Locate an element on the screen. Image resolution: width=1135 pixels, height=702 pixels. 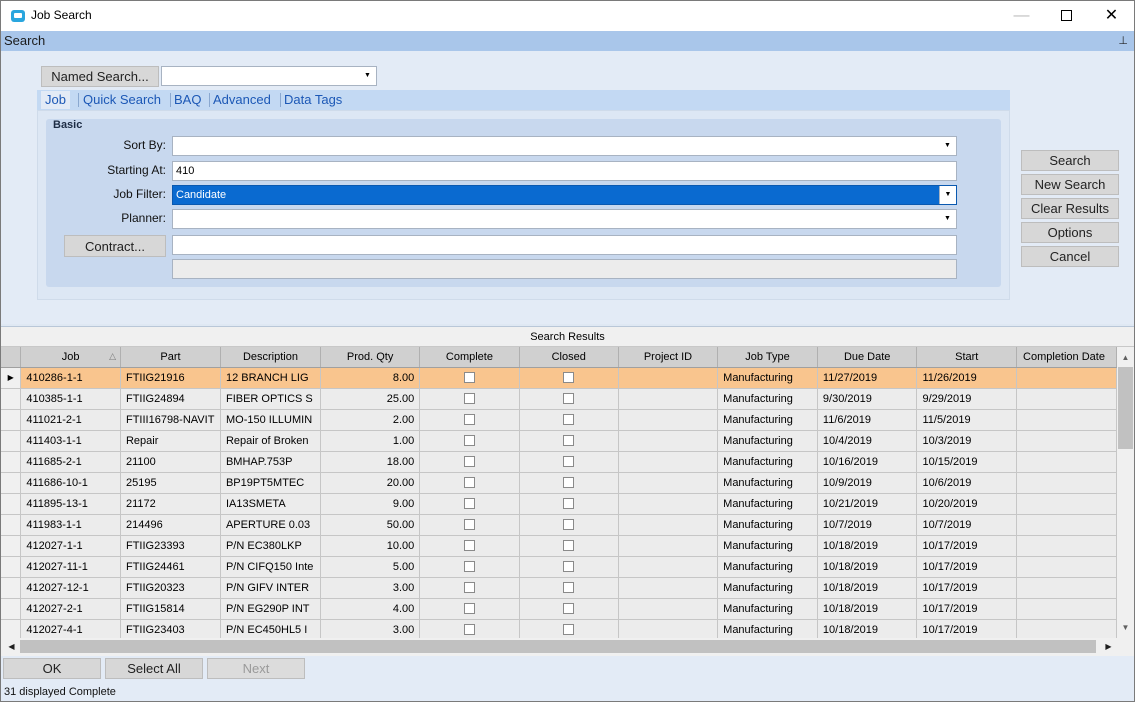
next-button: Next is located at coordinates (256, 668).